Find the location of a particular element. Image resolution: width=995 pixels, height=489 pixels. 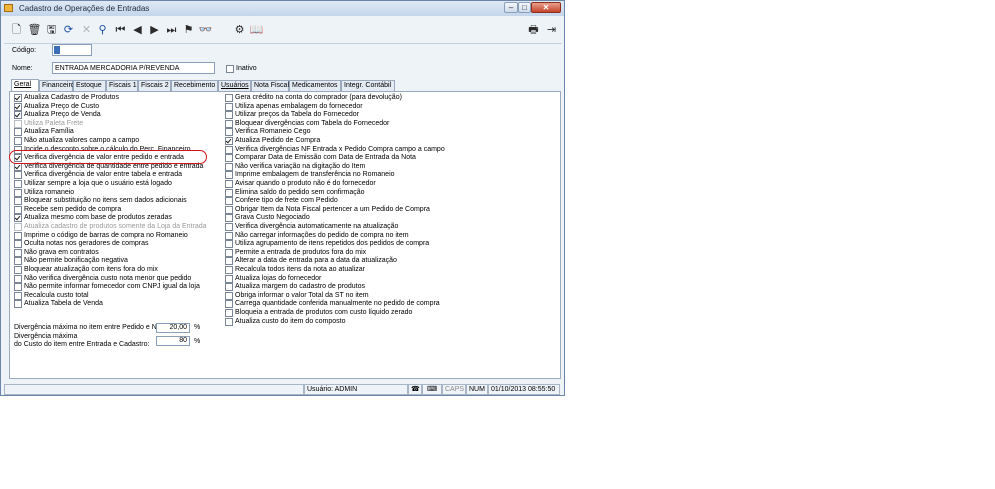

cost-divergence-field: 80 is located at coordinates (173, 341).